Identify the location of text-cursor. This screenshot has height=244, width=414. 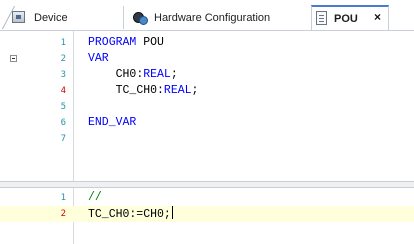
(172, 212).